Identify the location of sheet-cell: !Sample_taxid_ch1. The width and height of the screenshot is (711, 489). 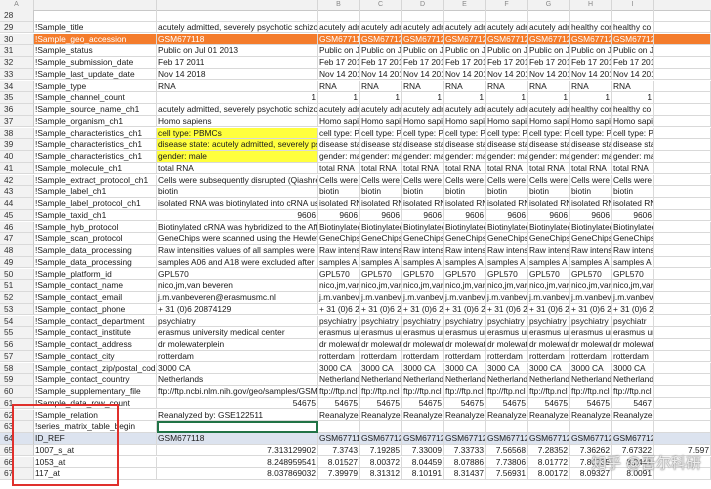
(95, 215).